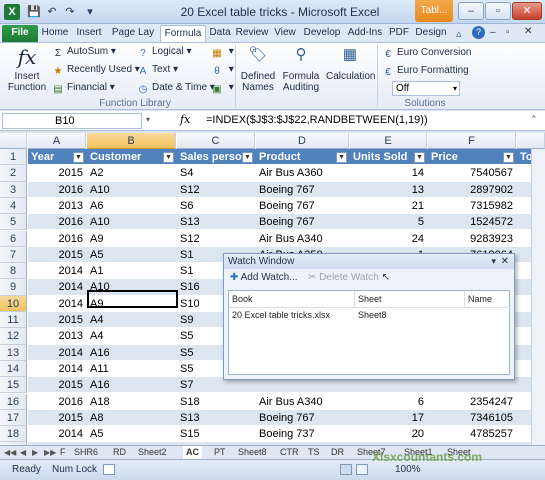 Image resolution: width=545 pixels, height=480 pixels. I want to click on table-cell-units: 13, so click(388, 190).